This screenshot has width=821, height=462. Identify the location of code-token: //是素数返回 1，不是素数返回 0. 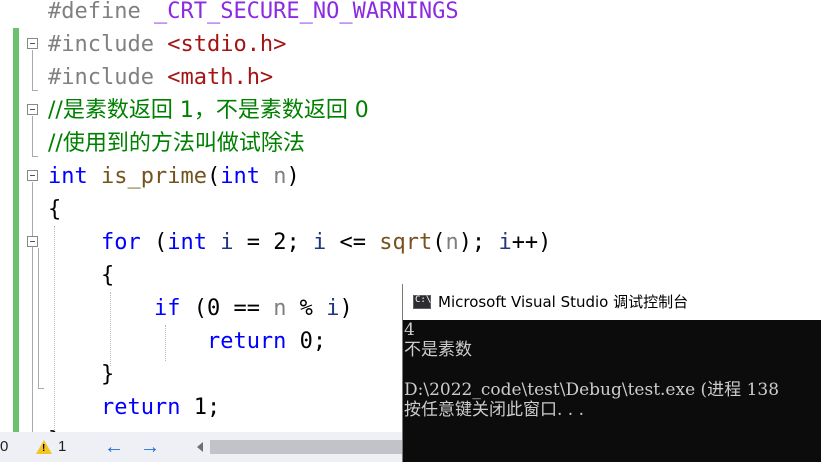
(208, 110).